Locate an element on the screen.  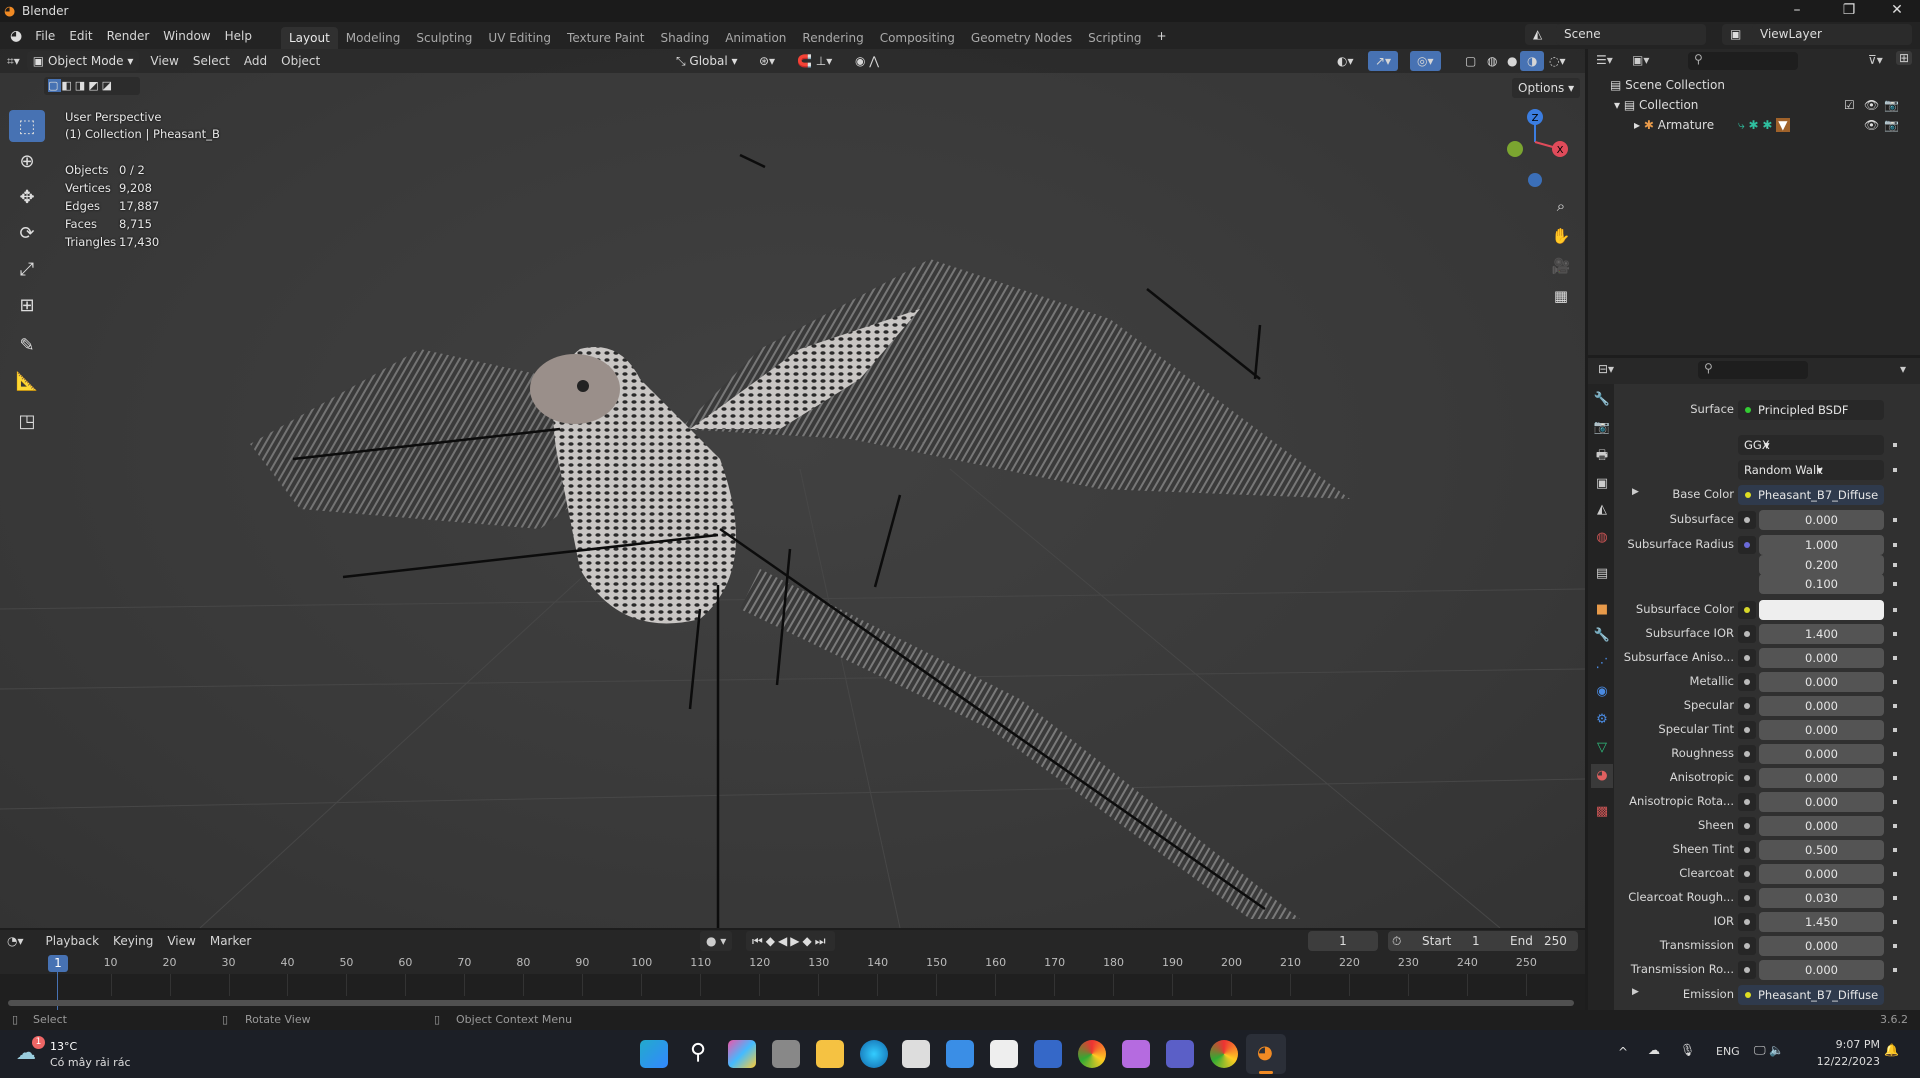
surface-shader-field: Principled BSDF is located at coordinates (1811, 410).